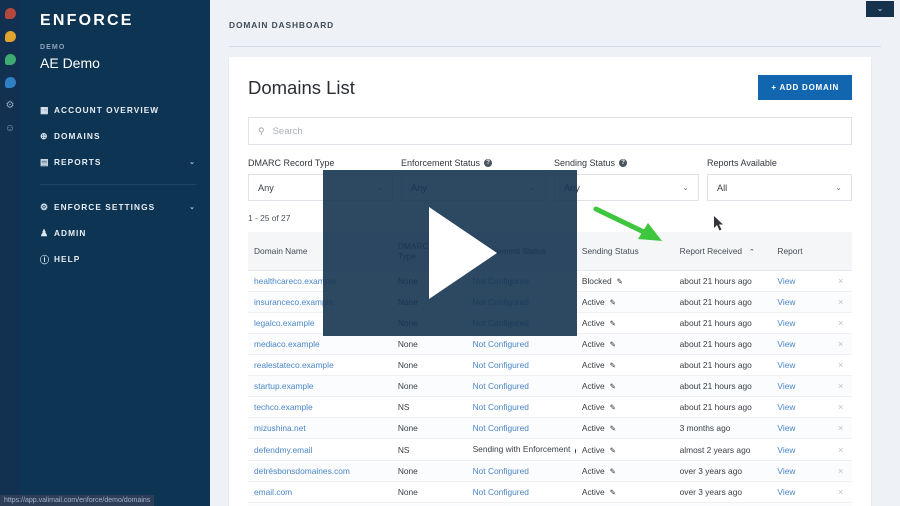 This screenshot has height=506, width=900. I want to click on cell-domain-name: detrésbonsdomaines.com, so click(320, 471).